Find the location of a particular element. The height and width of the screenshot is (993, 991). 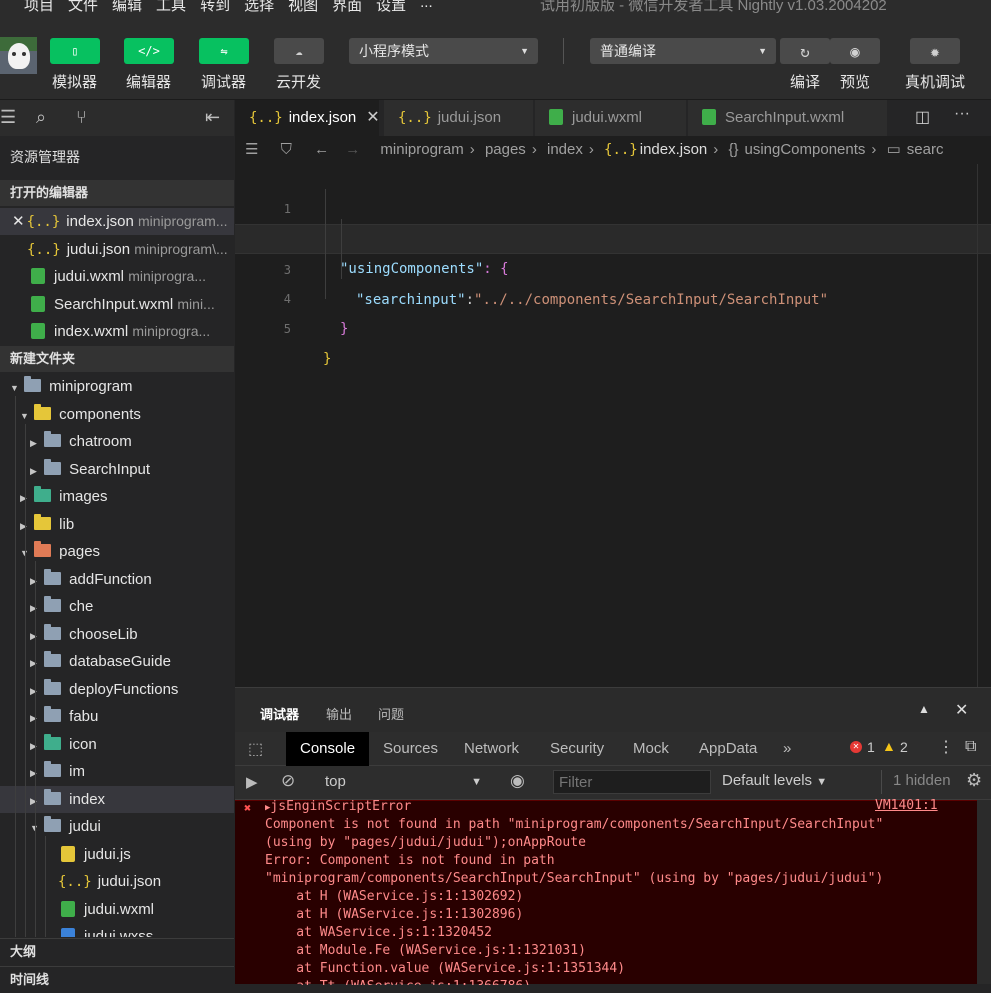

breadcrumb-item: searc is located at coordinates (925, 149).